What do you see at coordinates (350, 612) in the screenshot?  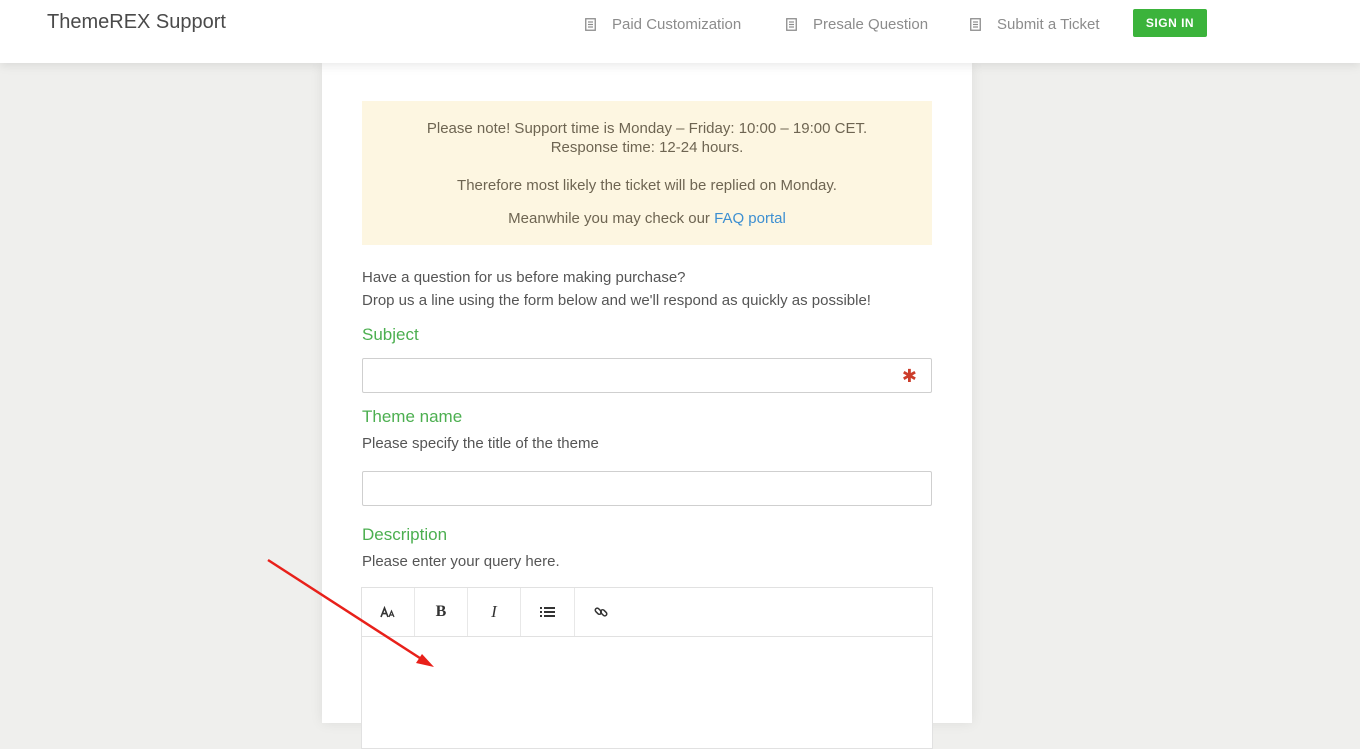 I see `annotation-arrow-icon` at bounding box center [350, 612].